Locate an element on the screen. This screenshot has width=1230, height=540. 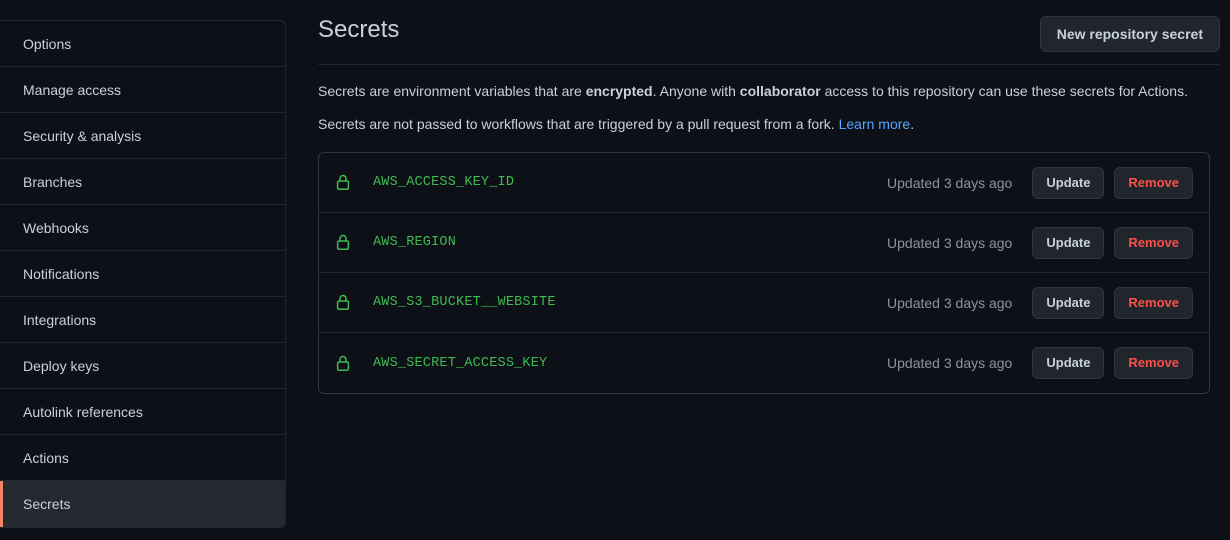
desc-text-2: . Anyone with is located at coordinates (696, 91).